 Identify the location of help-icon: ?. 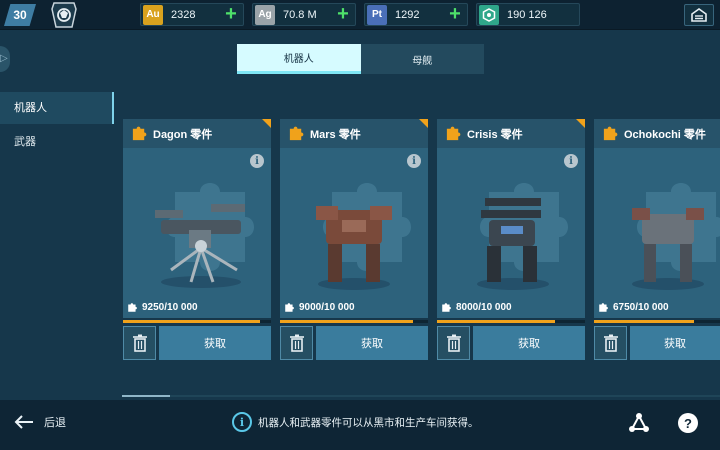
(688, 423).